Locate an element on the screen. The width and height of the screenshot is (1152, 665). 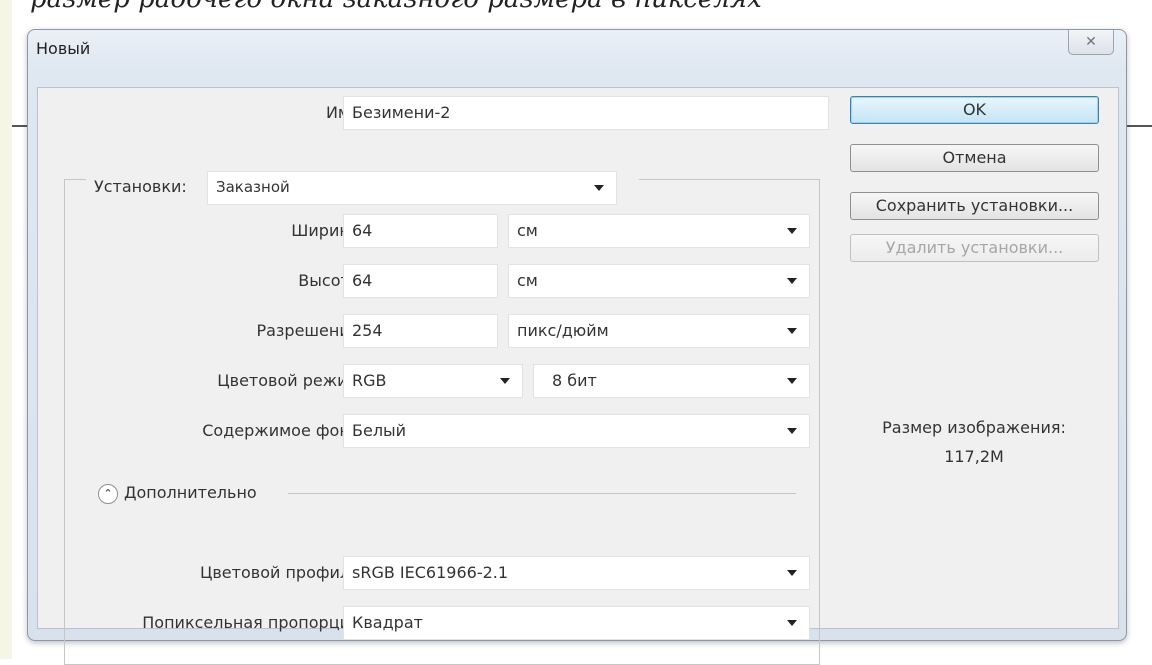
pixel-aspect-select: Квадрат is located at coordinates (576, 623).